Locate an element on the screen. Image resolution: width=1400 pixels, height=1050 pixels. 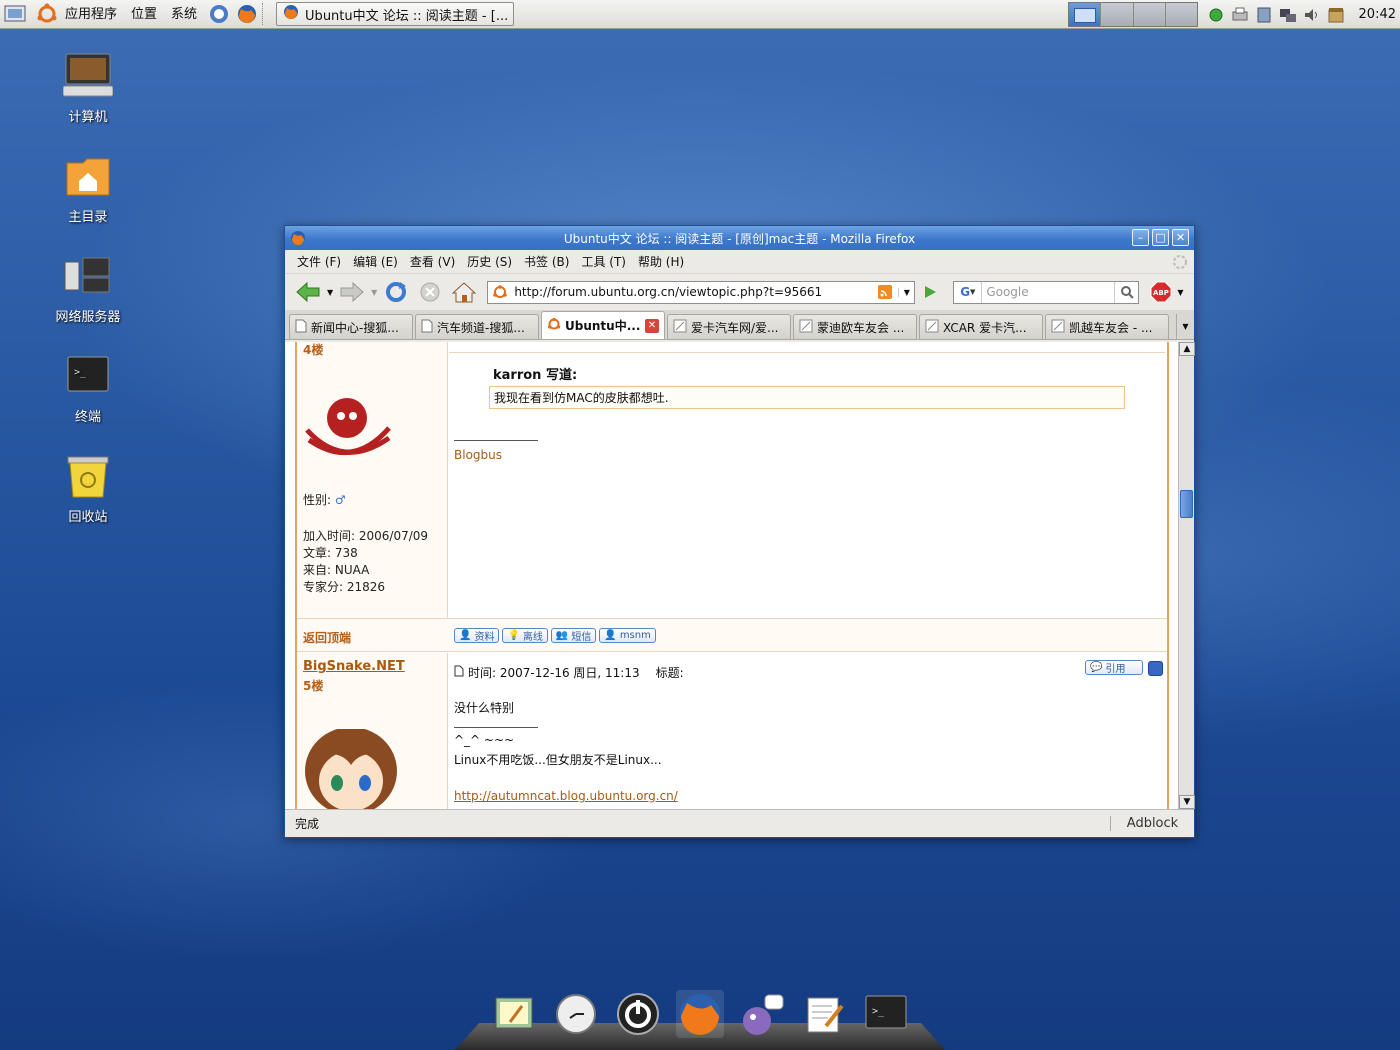
desktop-icon-home: 主目录 is located at coordinates (88, 187).